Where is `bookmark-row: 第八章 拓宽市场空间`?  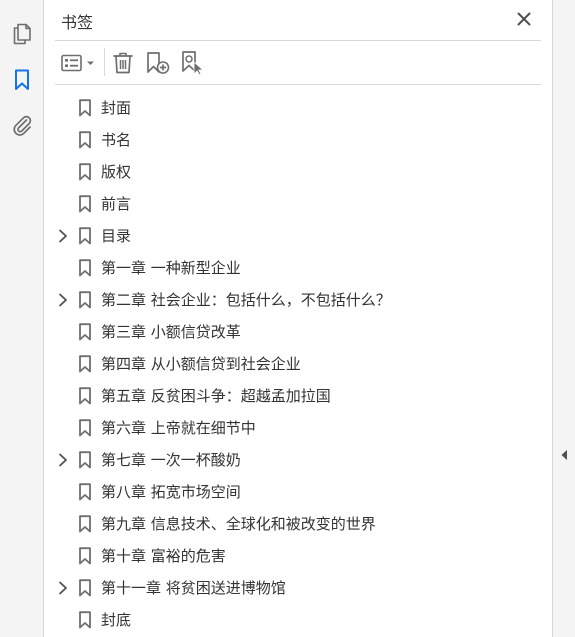 bookmark-row: 第八章 拓宽市场空间 is located at coordinates (298, 492).